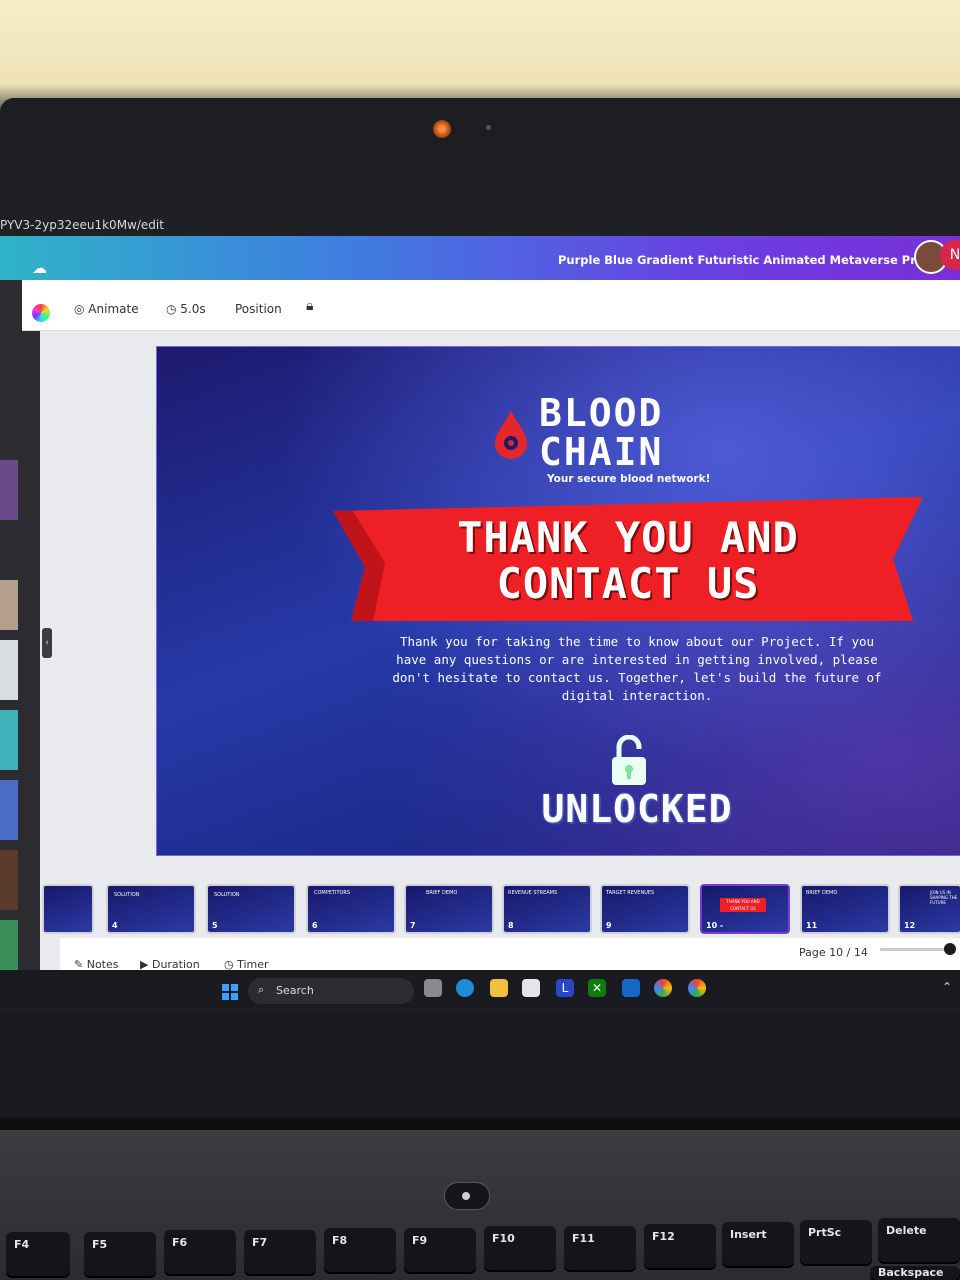  What do you see at coordinates (915, 949) in the screenshot?
I see `zoom-slider` at bounding box center [915, 949].